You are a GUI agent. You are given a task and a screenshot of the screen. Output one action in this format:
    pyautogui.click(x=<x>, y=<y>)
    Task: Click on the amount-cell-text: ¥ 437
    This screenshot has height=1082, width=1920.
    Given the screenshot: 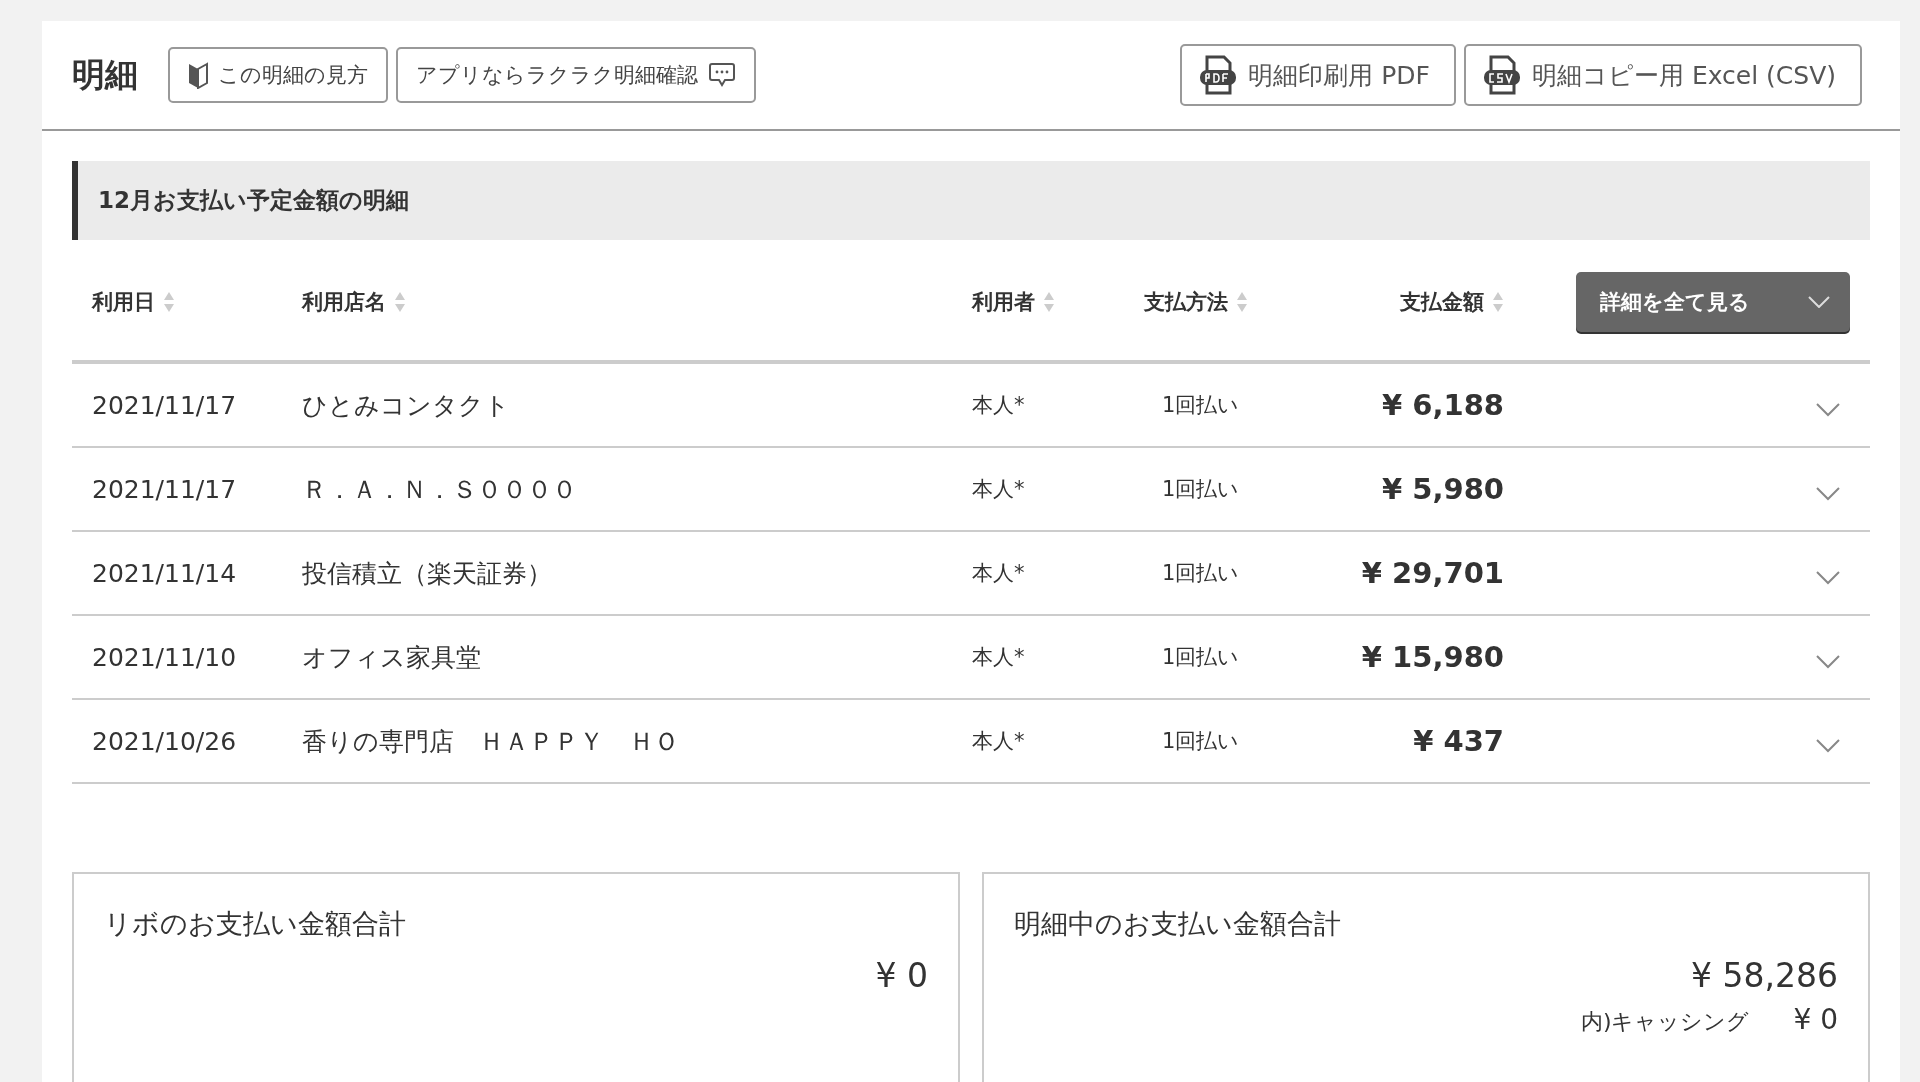 What is the action you would take?
    pyautogui.click(x=1458, y=741)
    